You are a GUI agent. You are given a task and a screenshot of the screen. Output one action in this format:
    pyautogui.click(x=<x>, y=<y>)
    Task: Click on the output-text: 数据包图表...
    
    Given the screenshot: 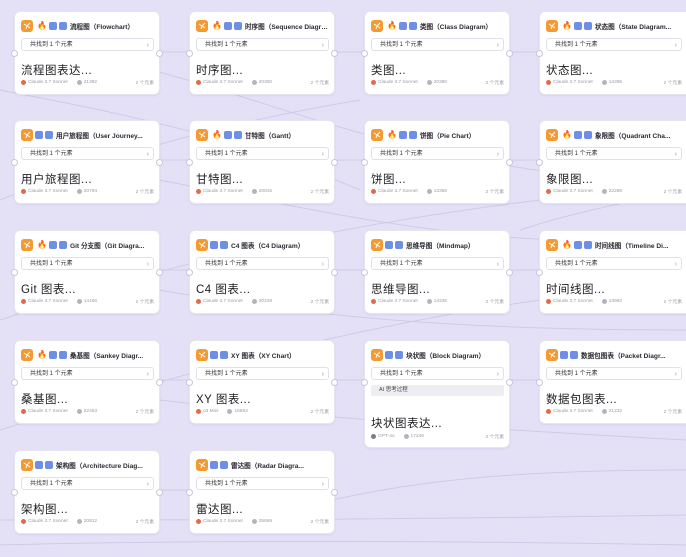 What is the action you would take?
    pyautogui.click(x=582, y=400)
    